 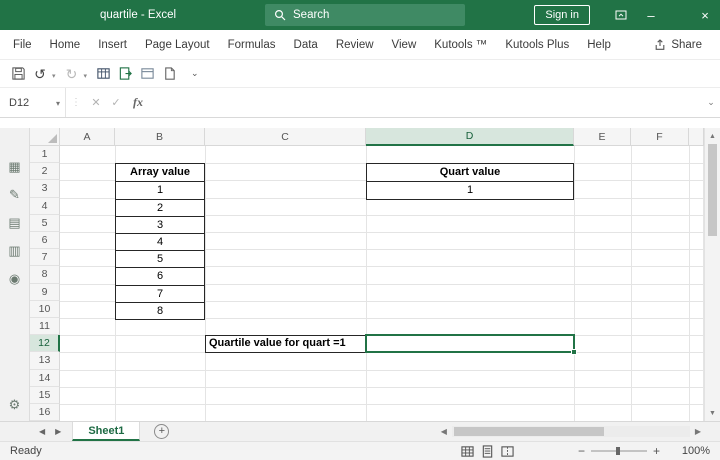 I want to click on menu-tab-help: Help, so click(x=599, y=45).